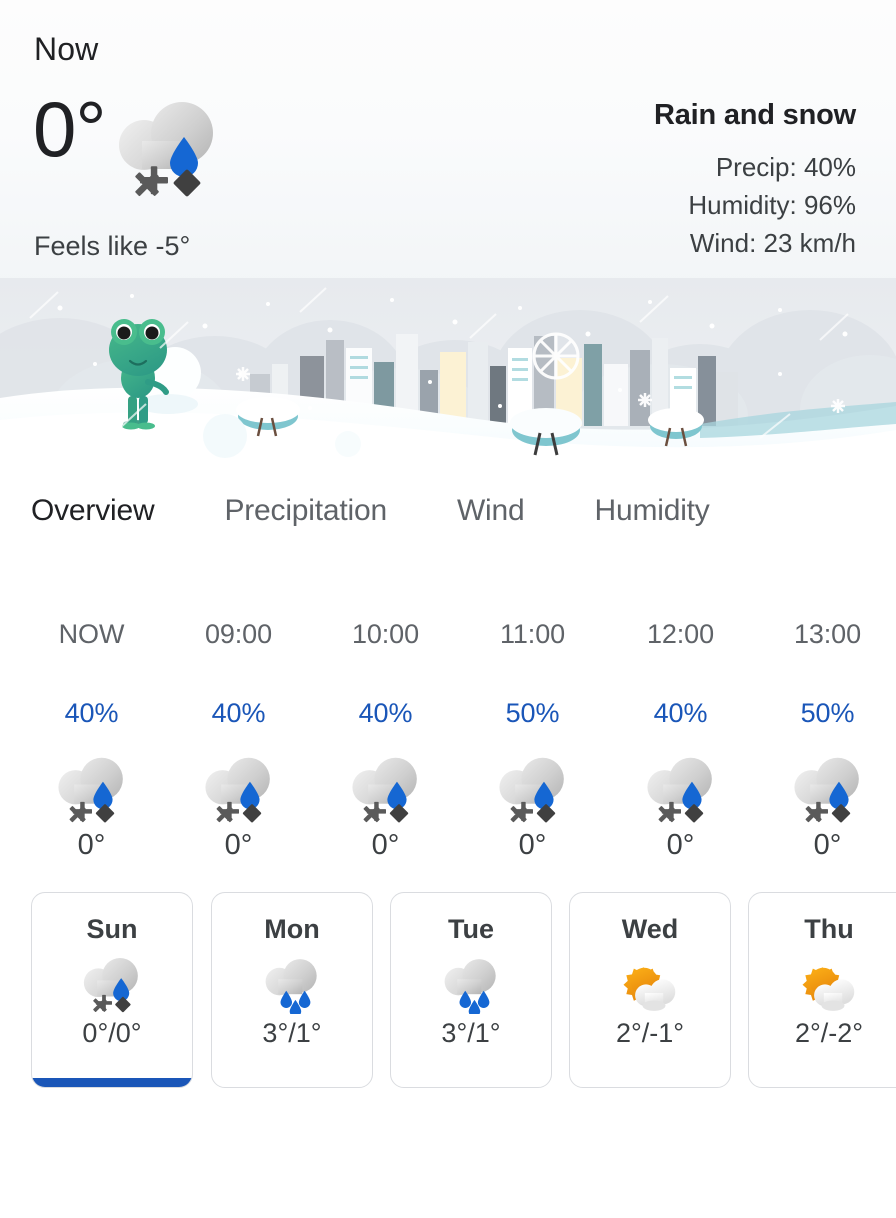  I want to click on day-card-thu: Thu 2°/-2°, so click(822, 990).